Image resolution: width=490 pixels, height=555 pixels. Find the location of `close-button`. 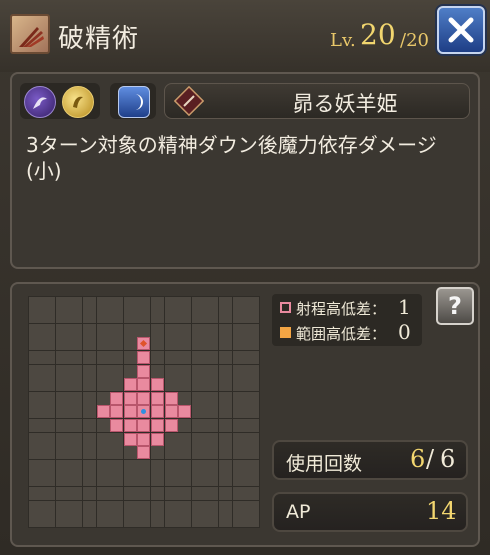

close-button is located at coordinates (461, 30).